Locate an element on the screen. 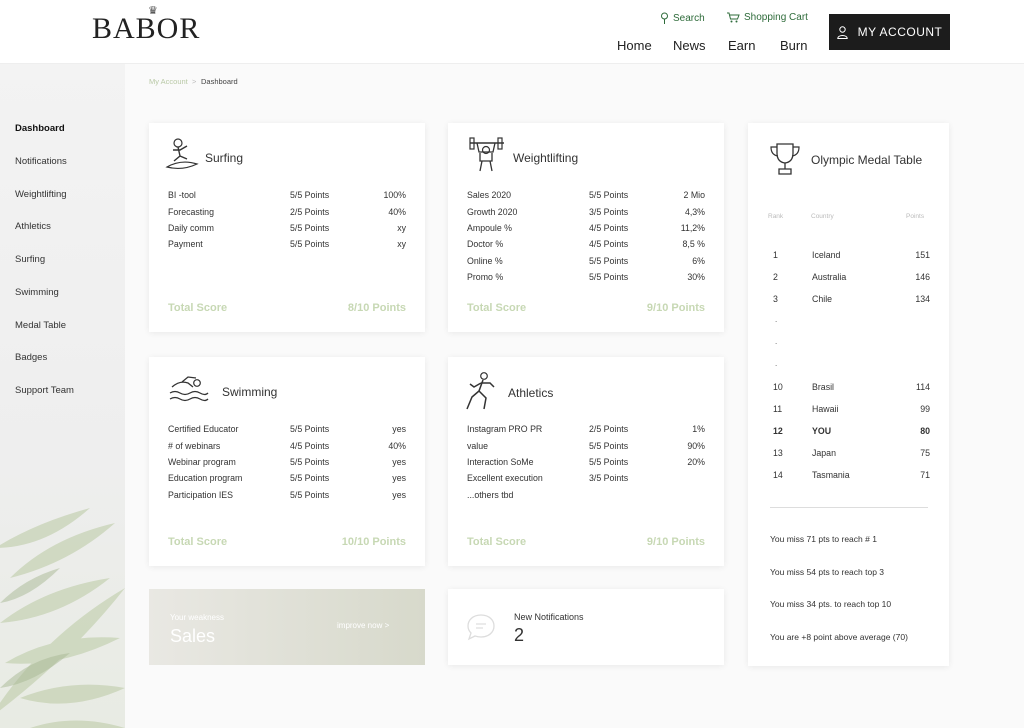 The height and width of the screenshot is (728, 1024). surfer-icon is located at coordinates (182, 154).